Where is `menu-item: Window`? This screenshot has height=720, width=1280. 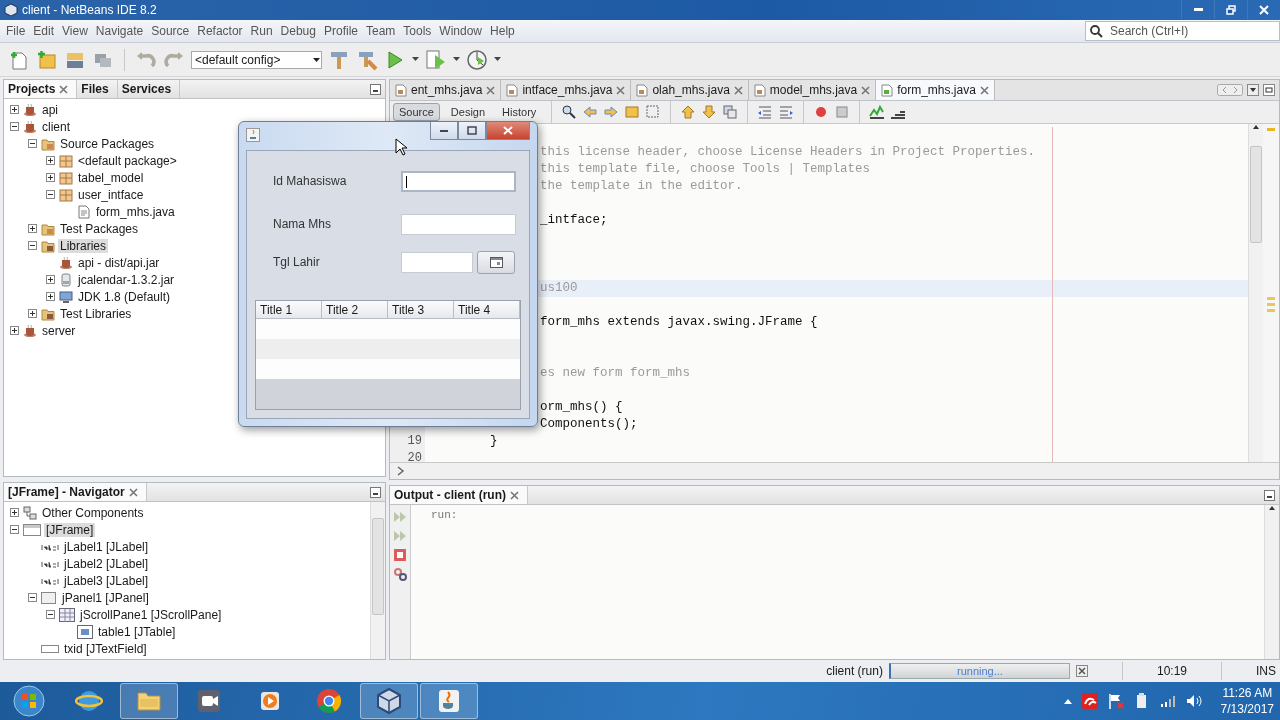 menu-item: Window is located at coordinates (461, 30).